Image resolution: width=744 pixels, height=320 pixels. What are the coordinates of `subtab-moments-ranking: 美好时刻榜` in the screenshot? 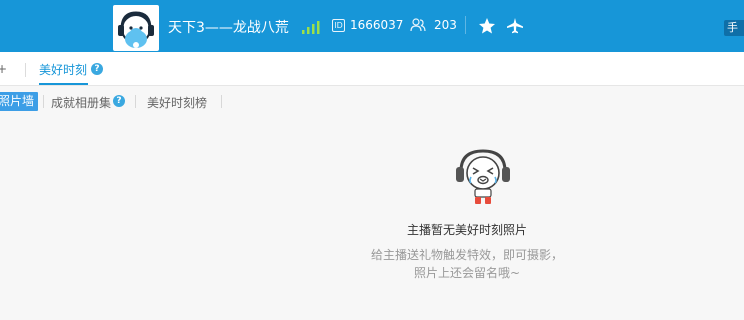 It's located at (177, 102).